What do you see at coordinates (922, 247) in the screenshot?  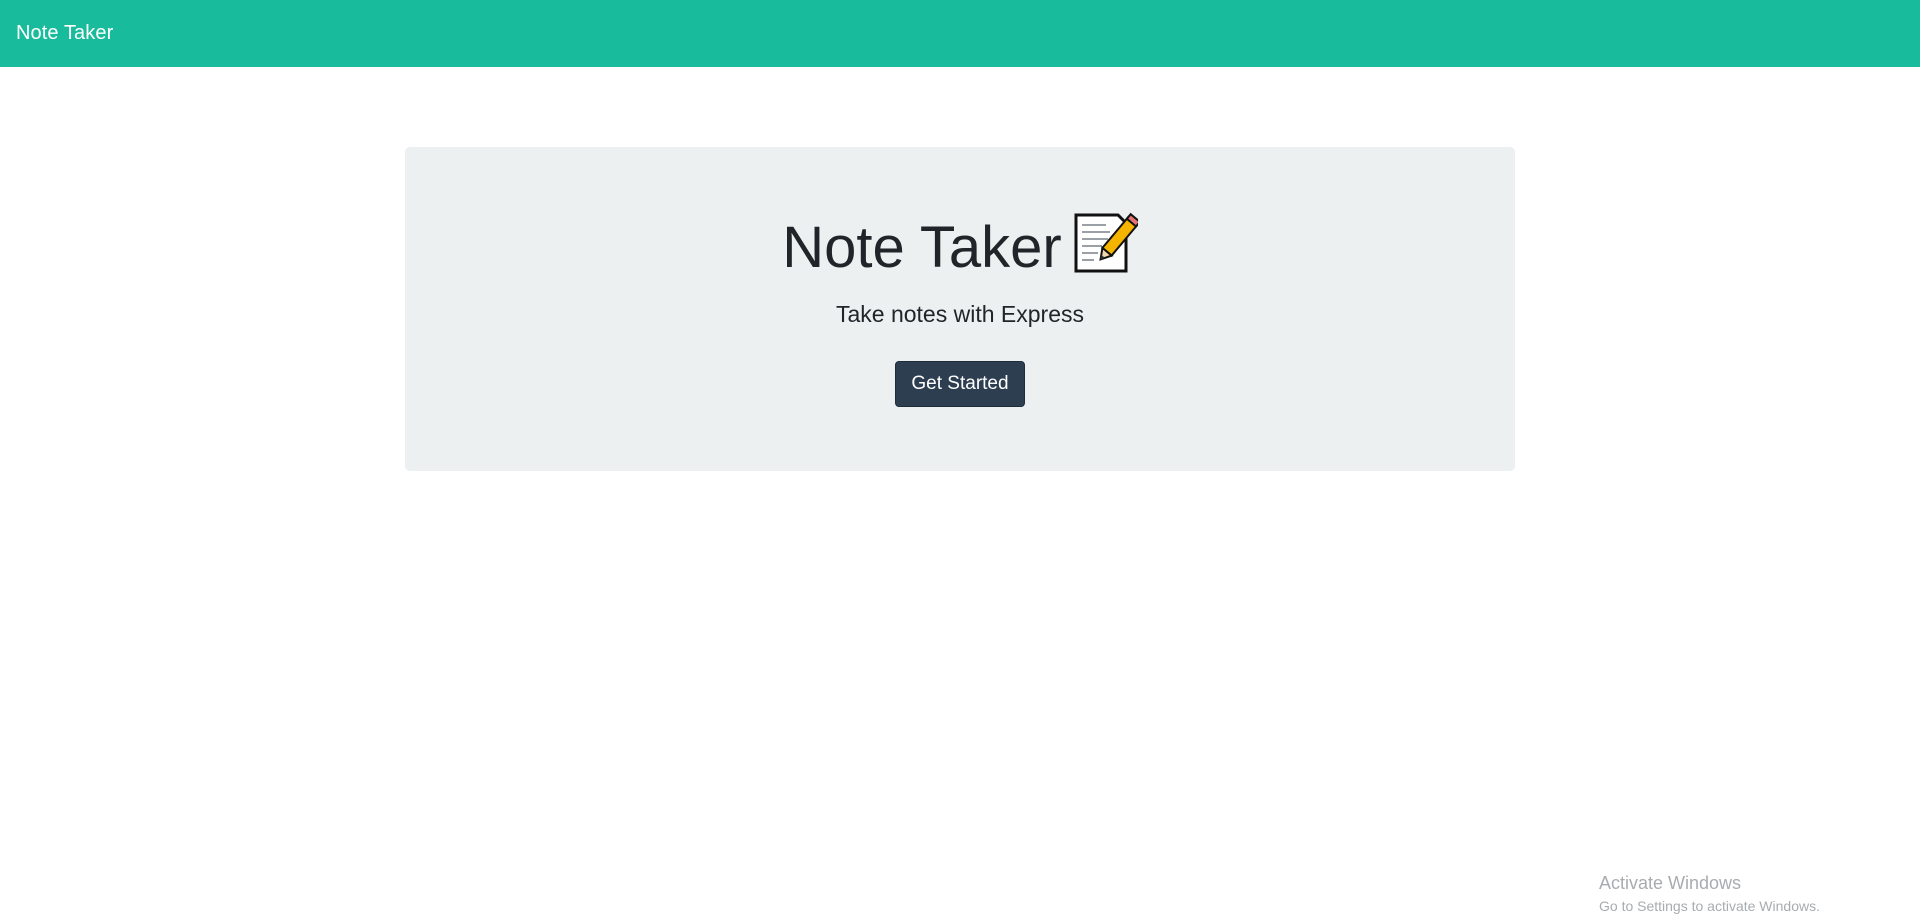 I see `hero-title-text: Note Taker` at bounding box center [922, 247].